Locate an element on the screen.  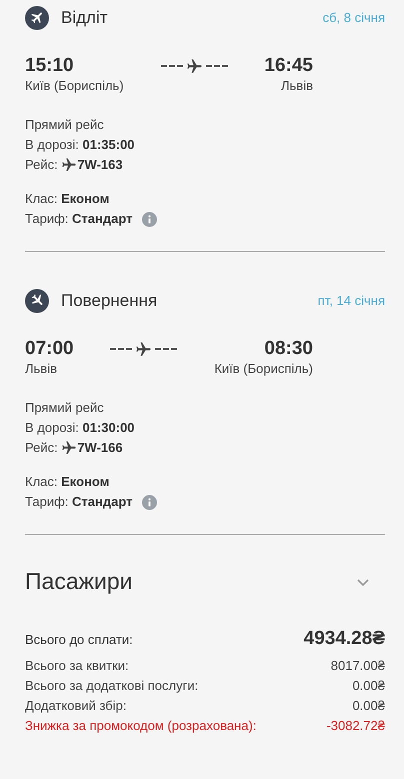
summary-label: Всього до сплати: is located at coordinates (79, 640).